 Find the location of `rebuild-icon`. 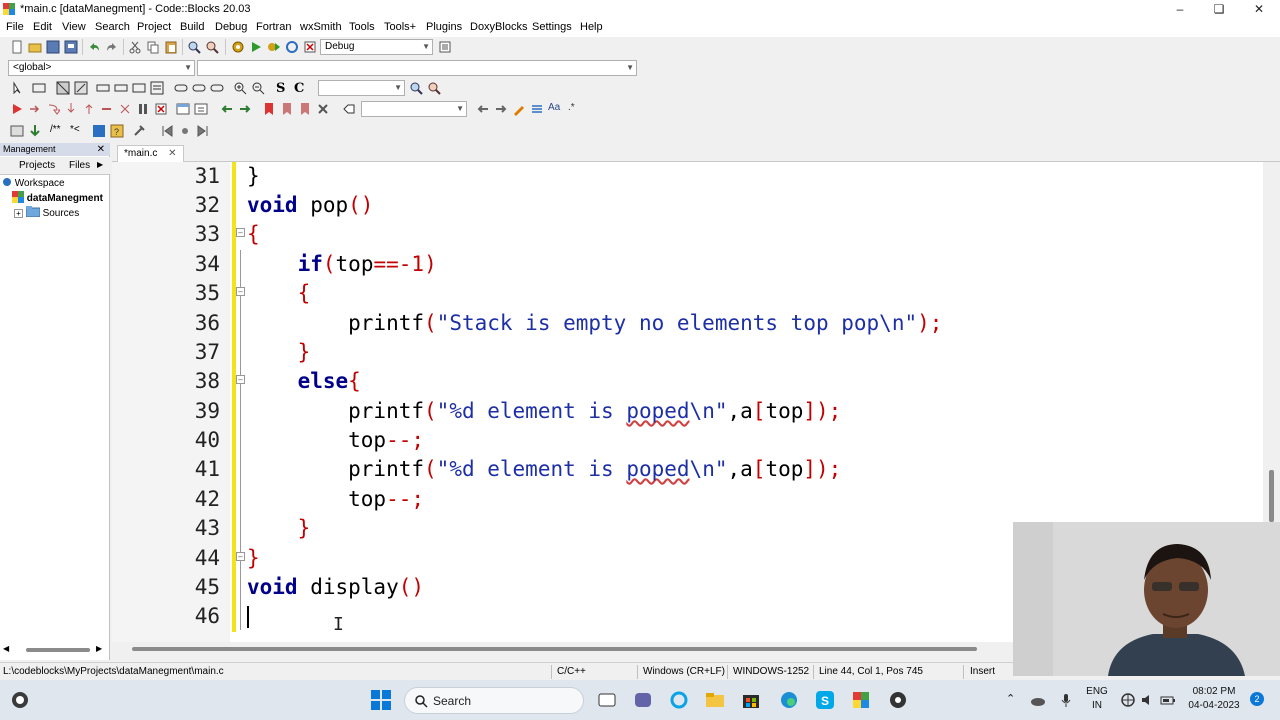

rebuild-icon is located at coordinates (292, 47).